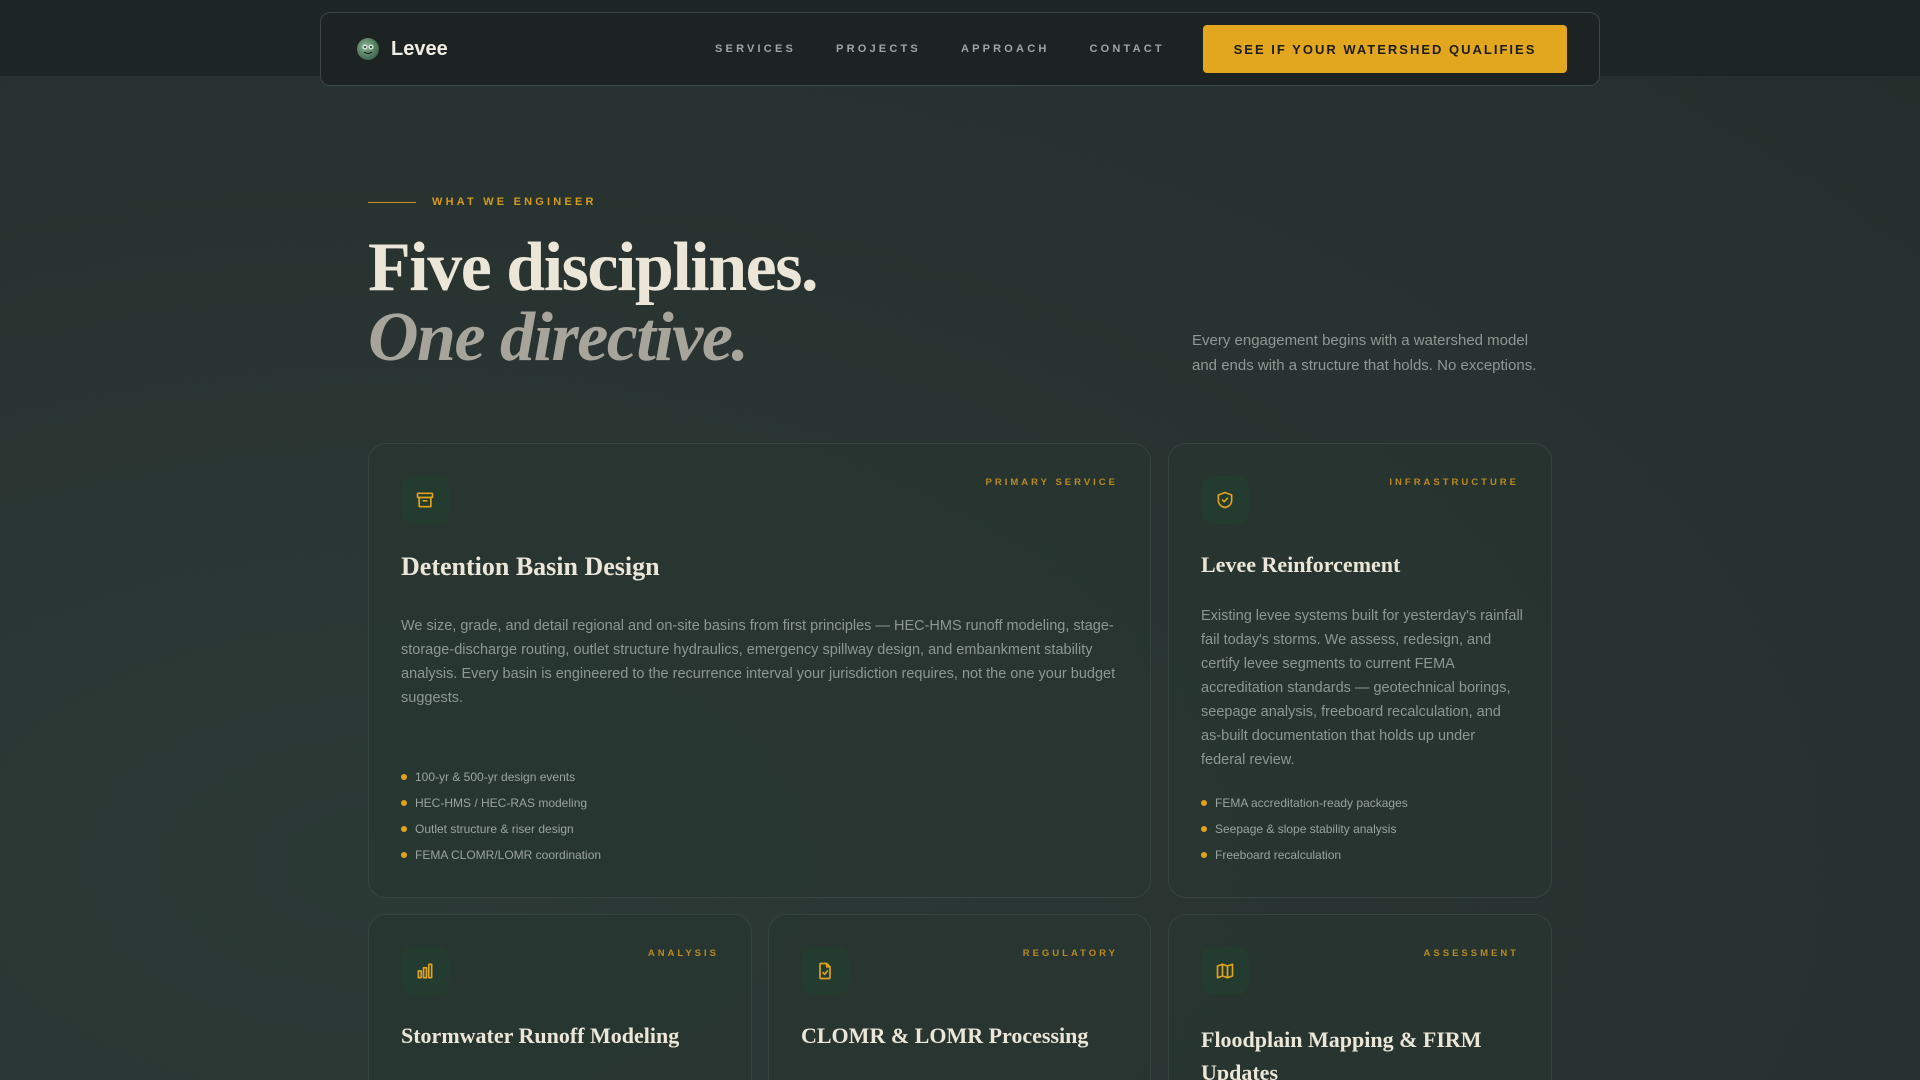  What do you see at coordinates (1471, 953) in the screenshot?
I see `card-tag: ASSESSMENT` at bounding box center [1471, 953].